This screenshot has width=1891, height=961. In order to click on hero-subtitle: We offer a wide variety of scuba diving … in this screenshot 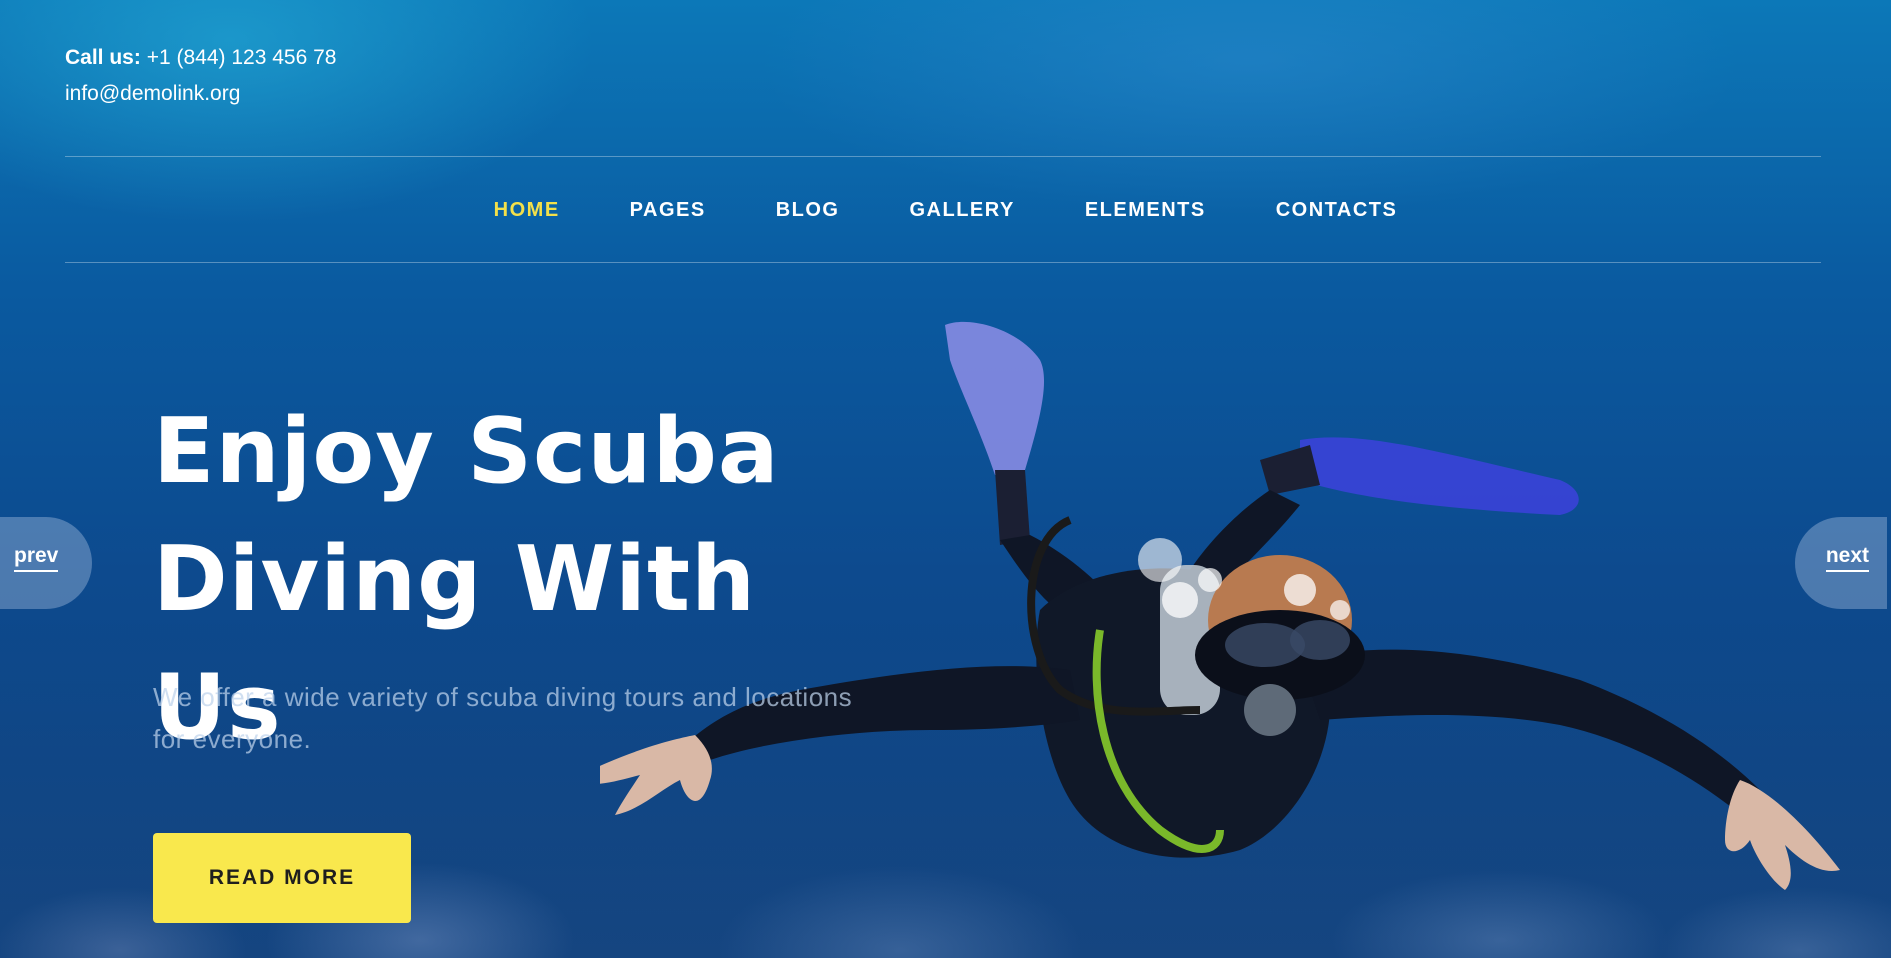, I will do `click(503, 718)`.